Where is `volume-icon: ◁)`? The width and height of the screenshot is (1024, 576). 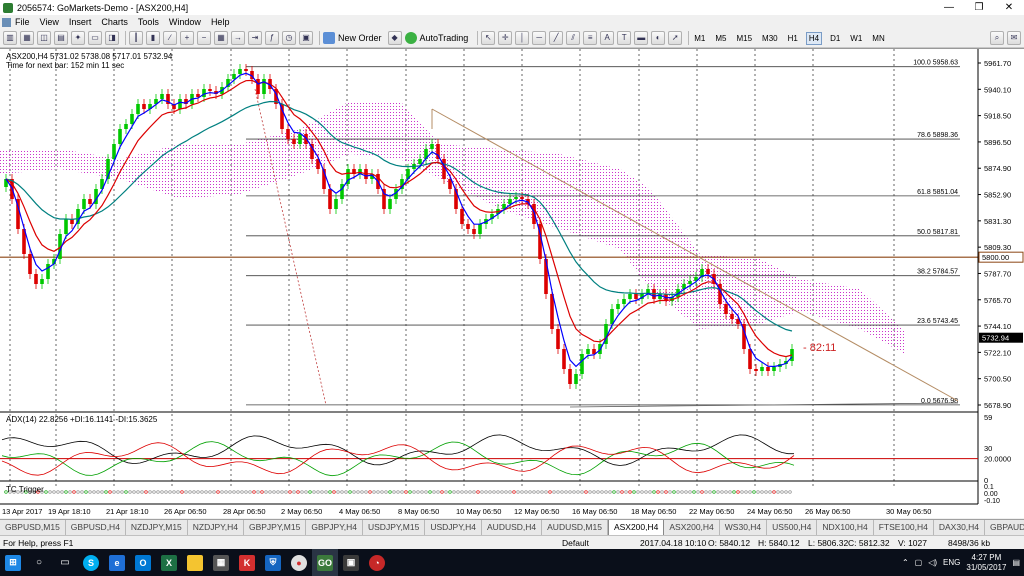 volume-icon: ◁) is located at coordinates (932, 562).